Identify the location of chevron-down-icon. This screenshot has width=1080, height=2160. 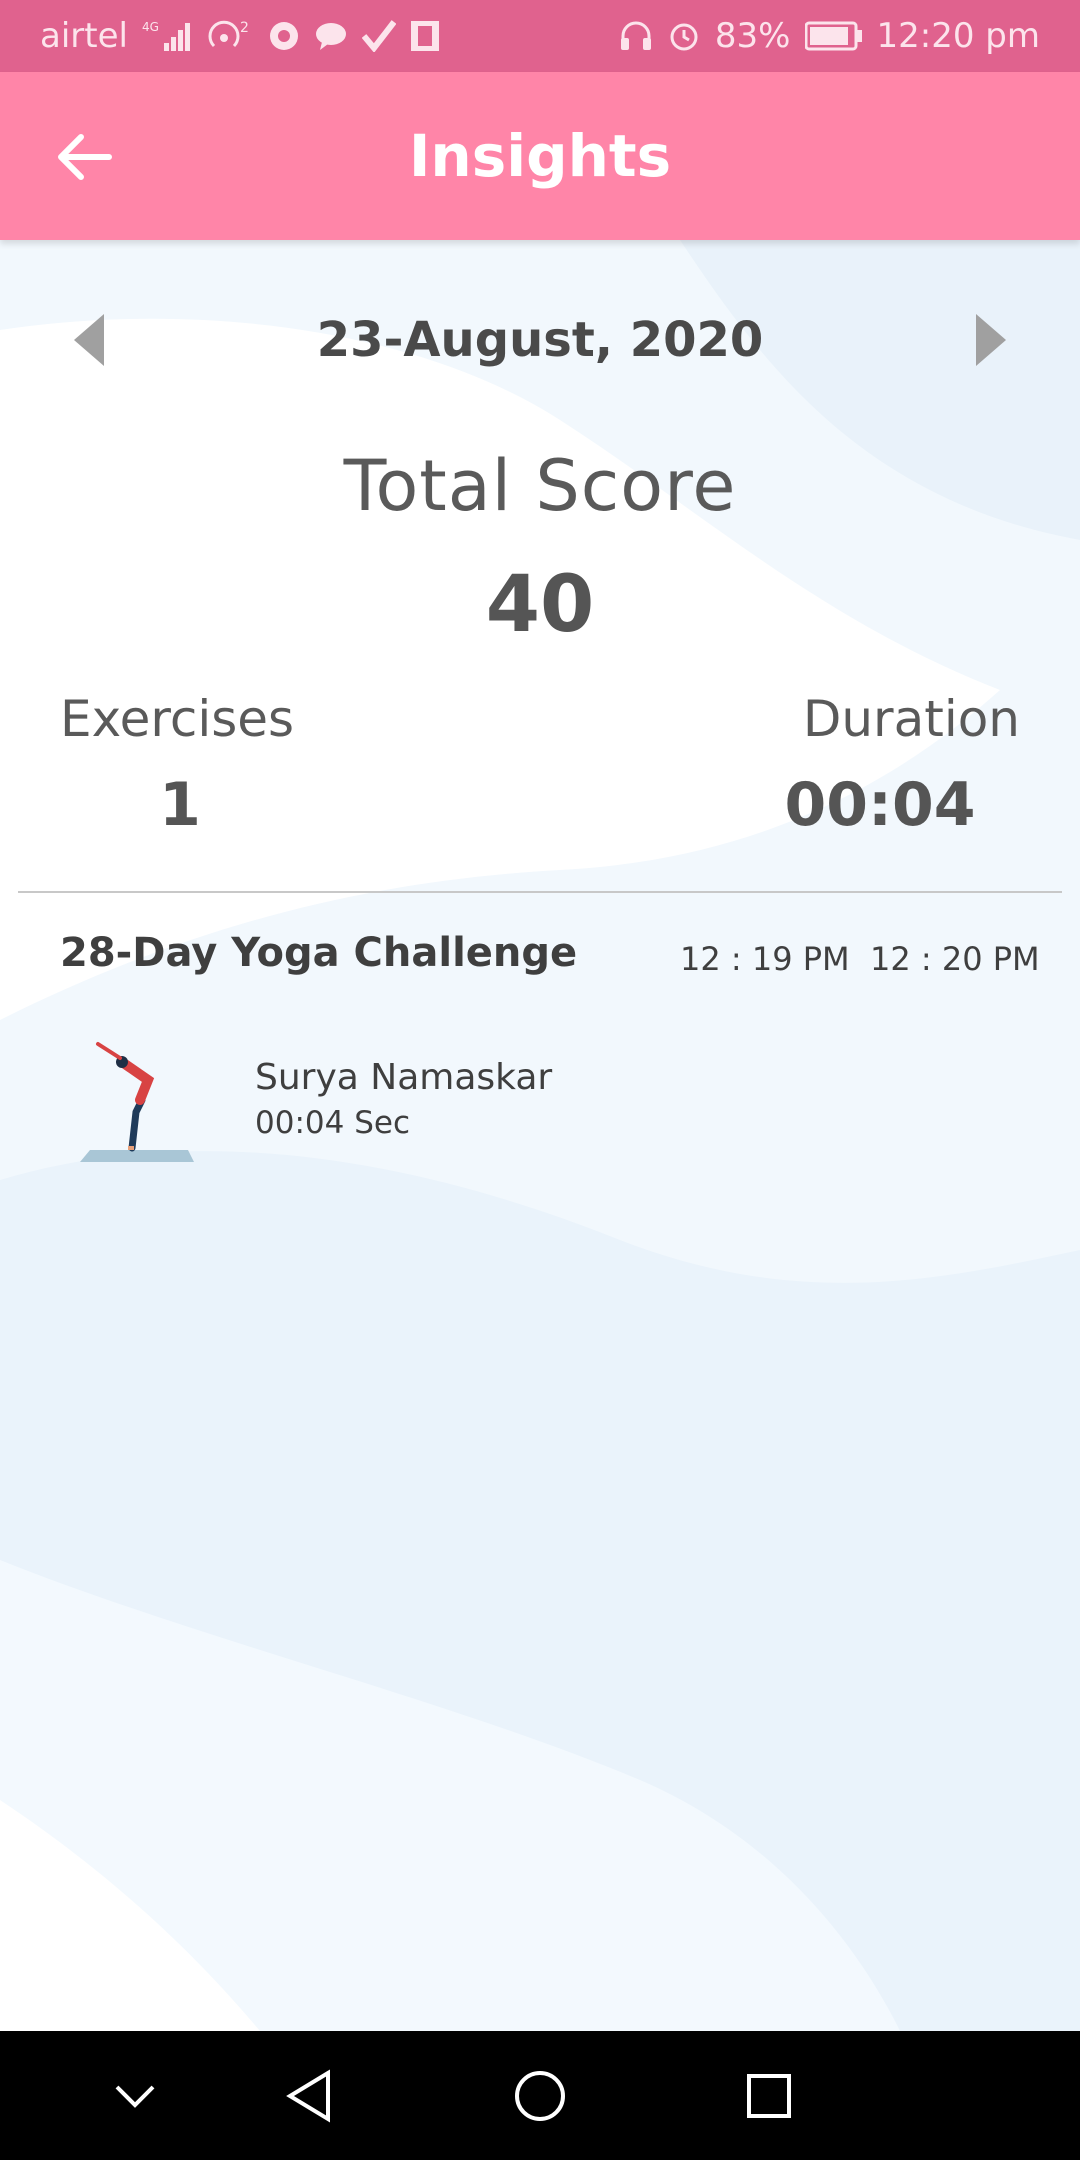
(135, 2096).